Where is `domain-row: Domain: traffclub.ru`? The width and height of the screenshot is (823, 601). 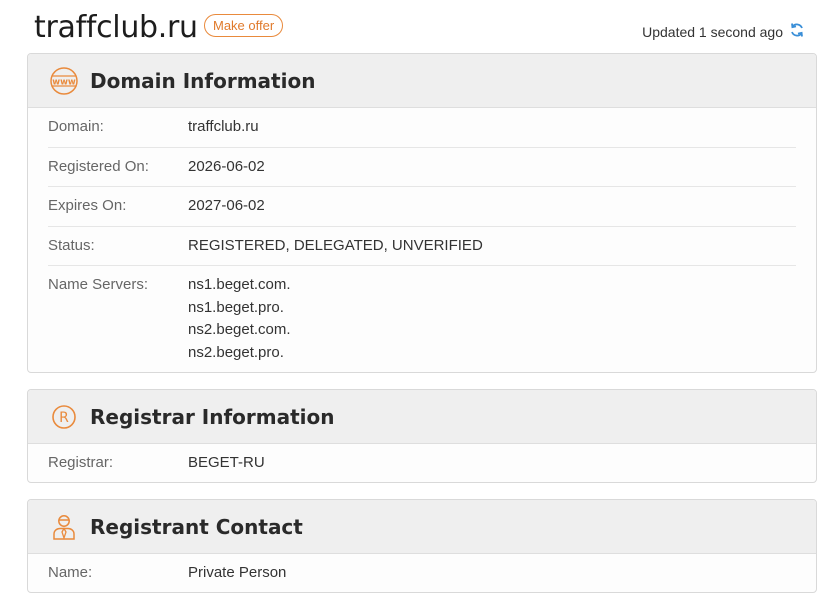
domain-row: Domain: traffclub.ru is located at coordinates (422, 128).